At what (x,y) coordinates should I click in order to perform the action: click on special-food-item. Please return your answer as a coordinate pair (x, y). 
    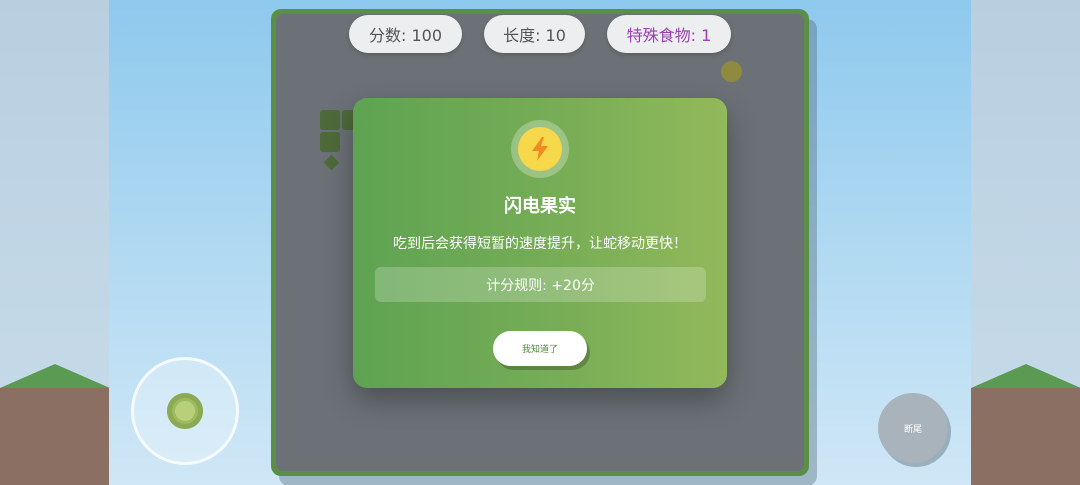
    Looking at the image, I should click on (731, 71).